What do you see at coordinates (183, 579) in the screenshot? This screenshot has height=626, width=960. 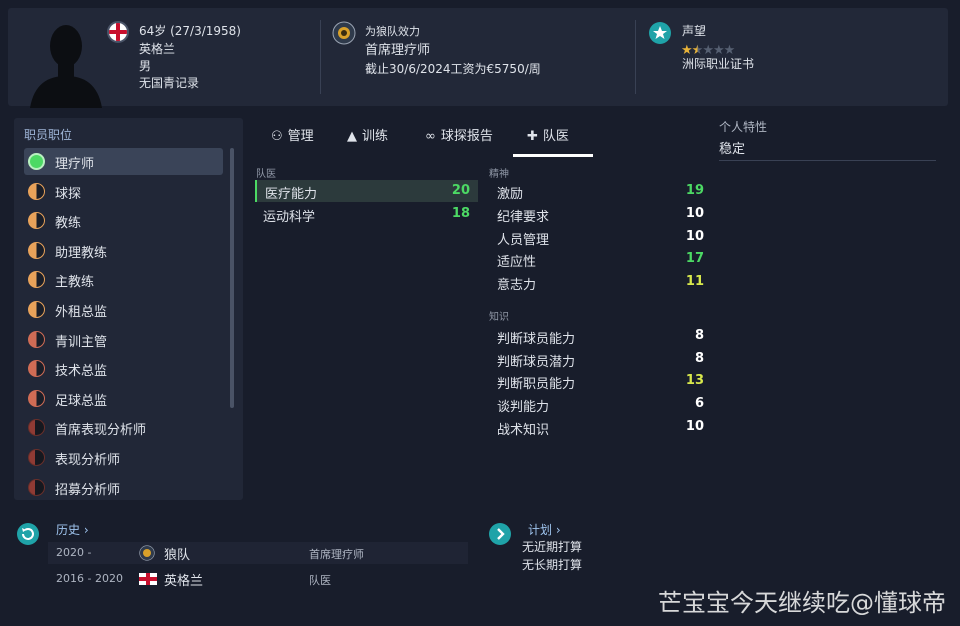 I see `history-team: 英格兰` at bounding box center [183, 579].